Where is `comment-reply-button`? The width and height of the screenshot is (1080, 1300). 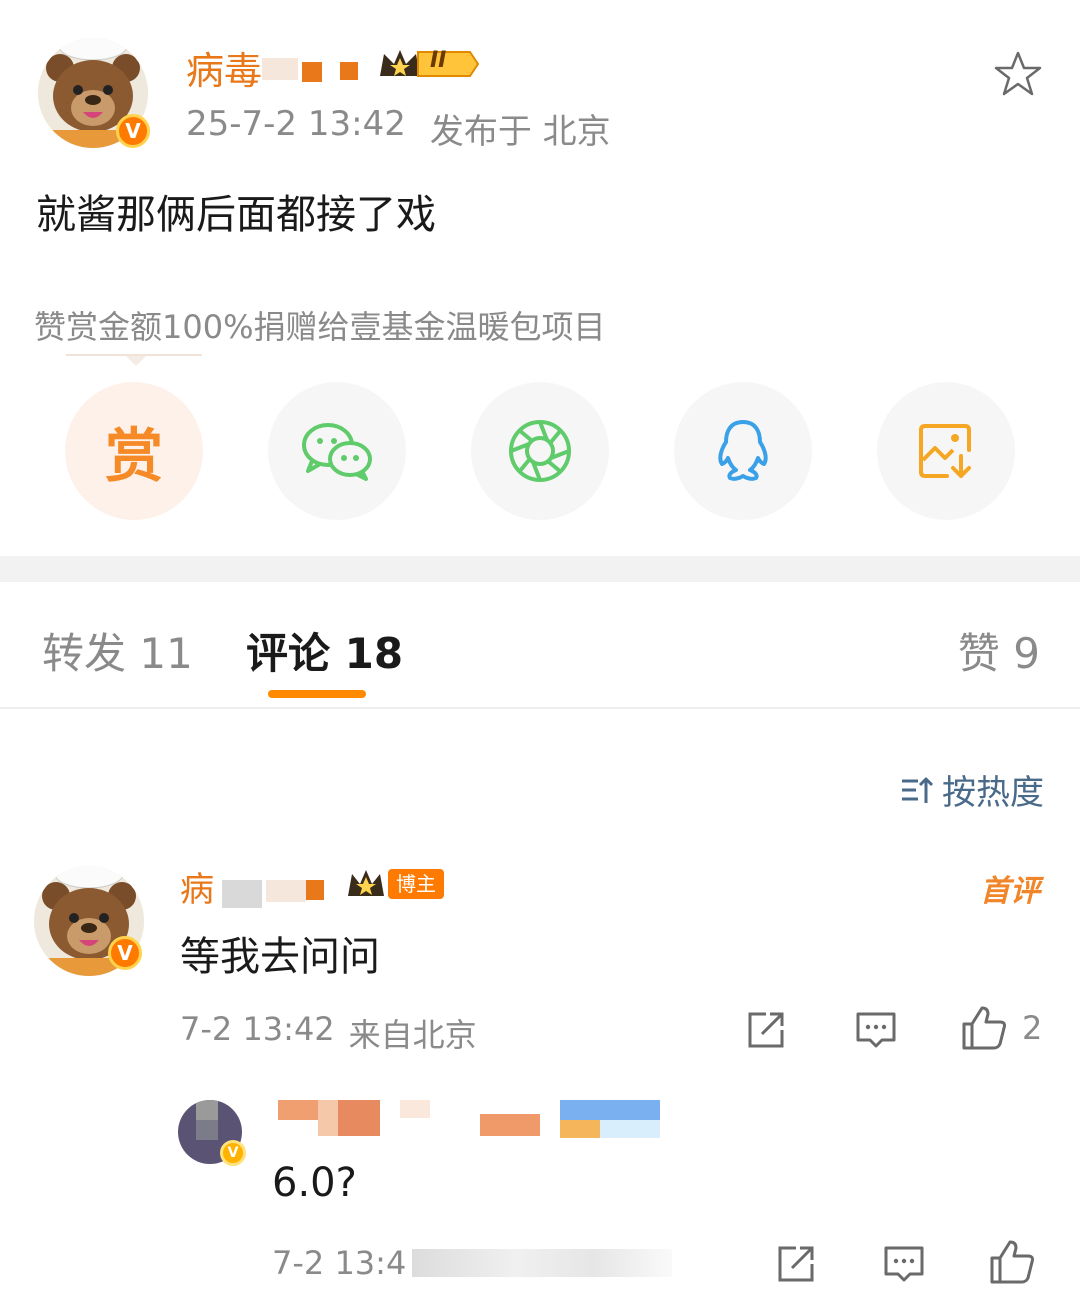 comment-reply-button is located at coordinates (876, 1030).